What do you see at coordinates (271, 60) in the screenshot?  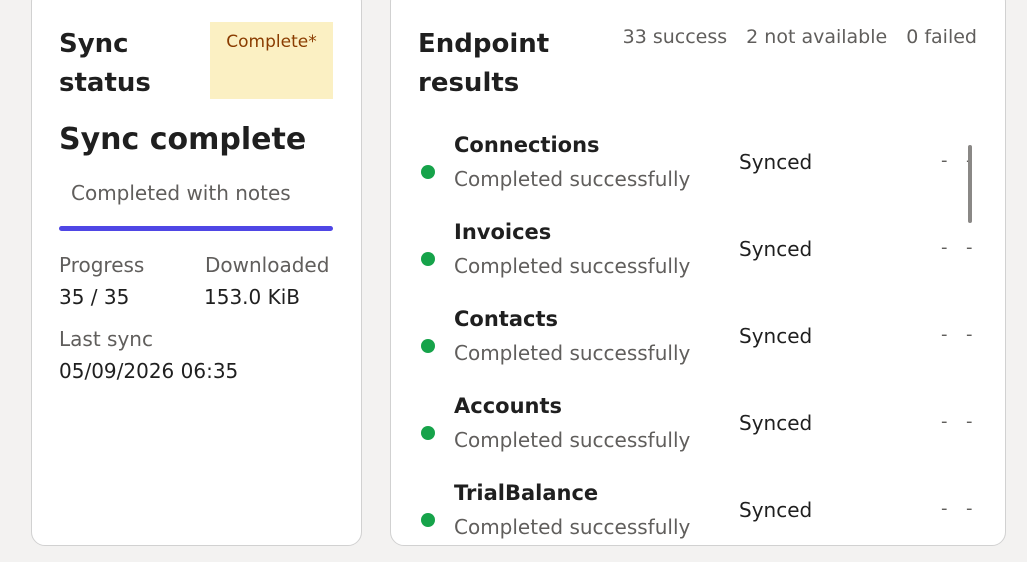 I see `status-badge: Complete*` at bounding box center [271, 60].